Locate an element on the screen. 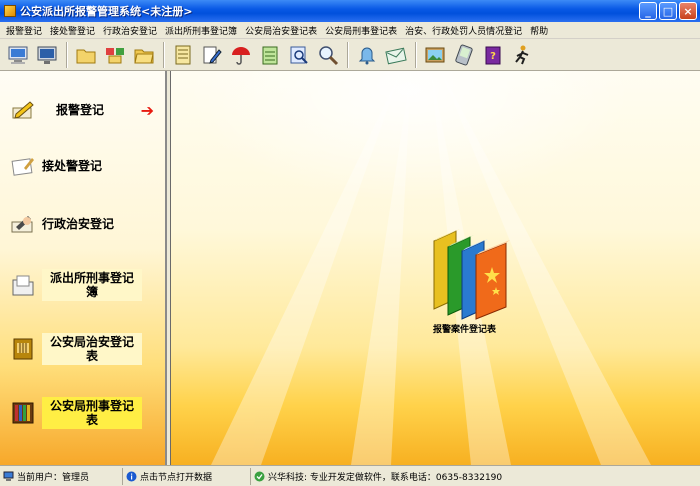  title-bar: 公安派出所报警管理系统<未注册> _ □ × is located at coordinates (350, 11).